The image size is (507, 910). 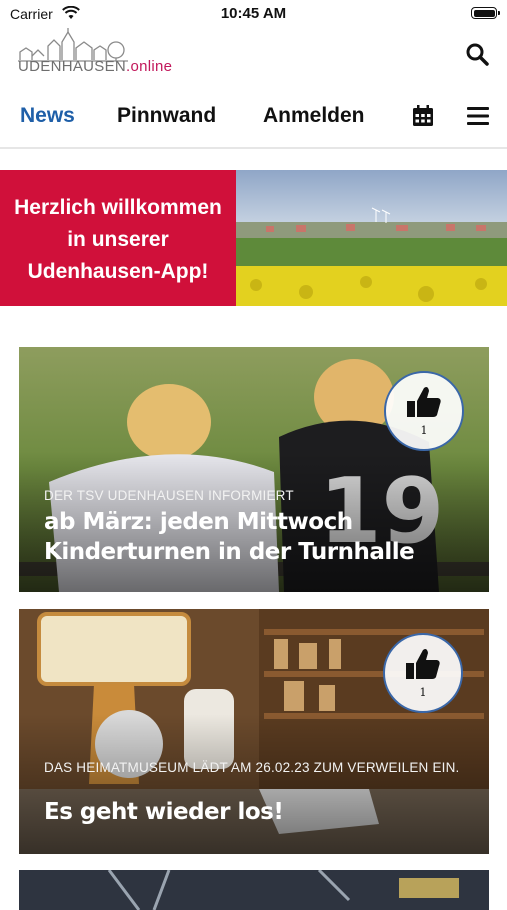 I want to click on banner-line-3: Udenhausen-App!, so click(x=118, y=271).